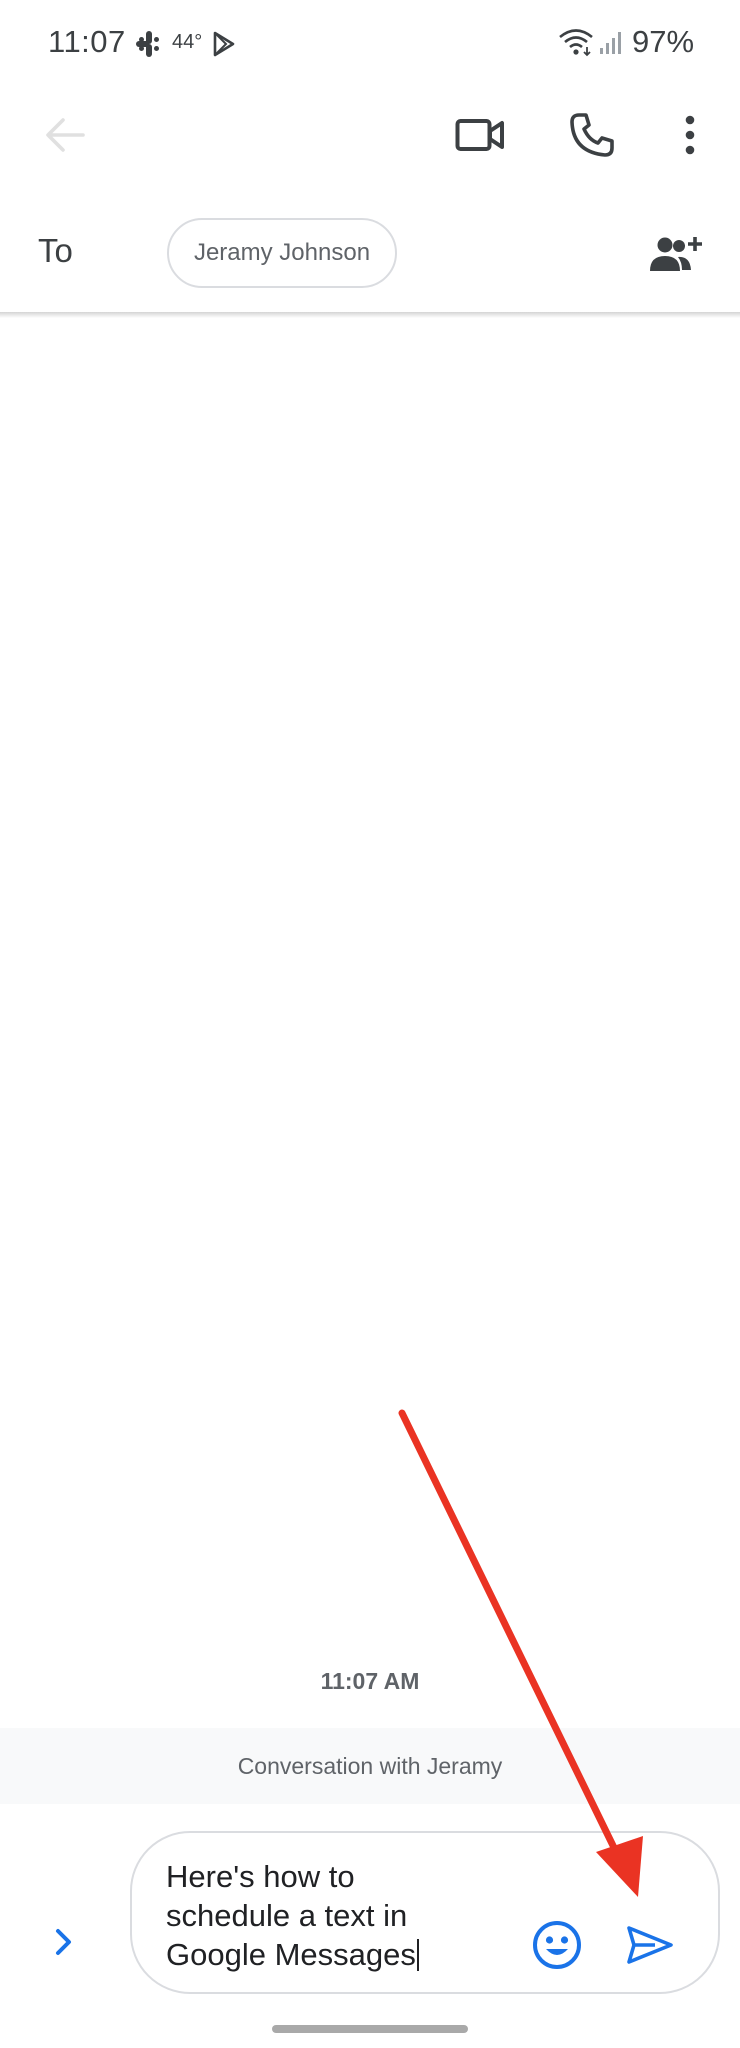 This screenshot has width=740, height=2048. What do you see at coordinates (187, 42) in the screenshot?
I see `status-temperature: 44°` at bounding box center [187, 42].